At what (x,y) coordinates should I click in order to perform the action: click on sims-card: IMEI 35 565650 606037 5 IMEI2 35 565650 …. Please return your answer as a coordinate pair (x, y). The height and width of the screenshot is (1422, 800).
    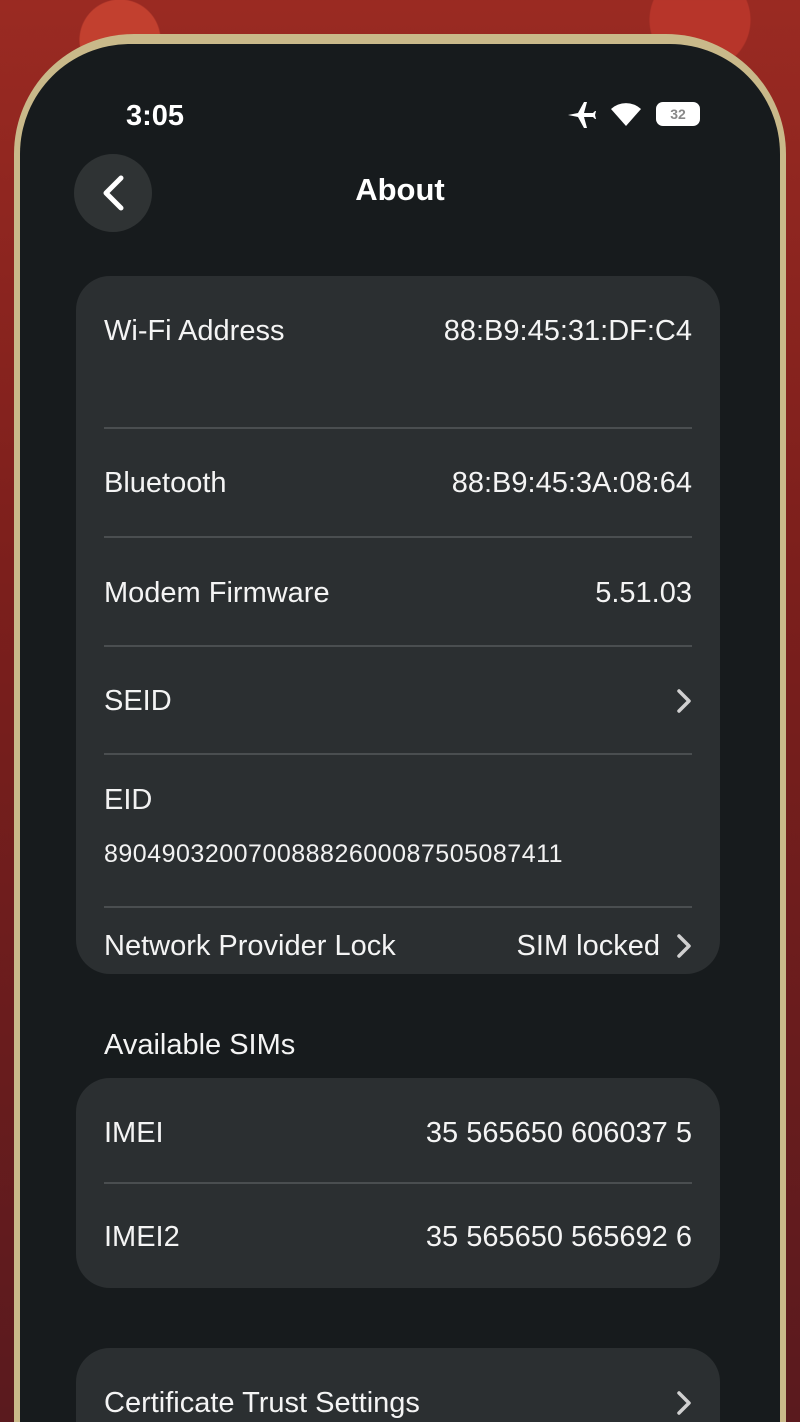
    Looking at the image, I should click on (398, 1183).